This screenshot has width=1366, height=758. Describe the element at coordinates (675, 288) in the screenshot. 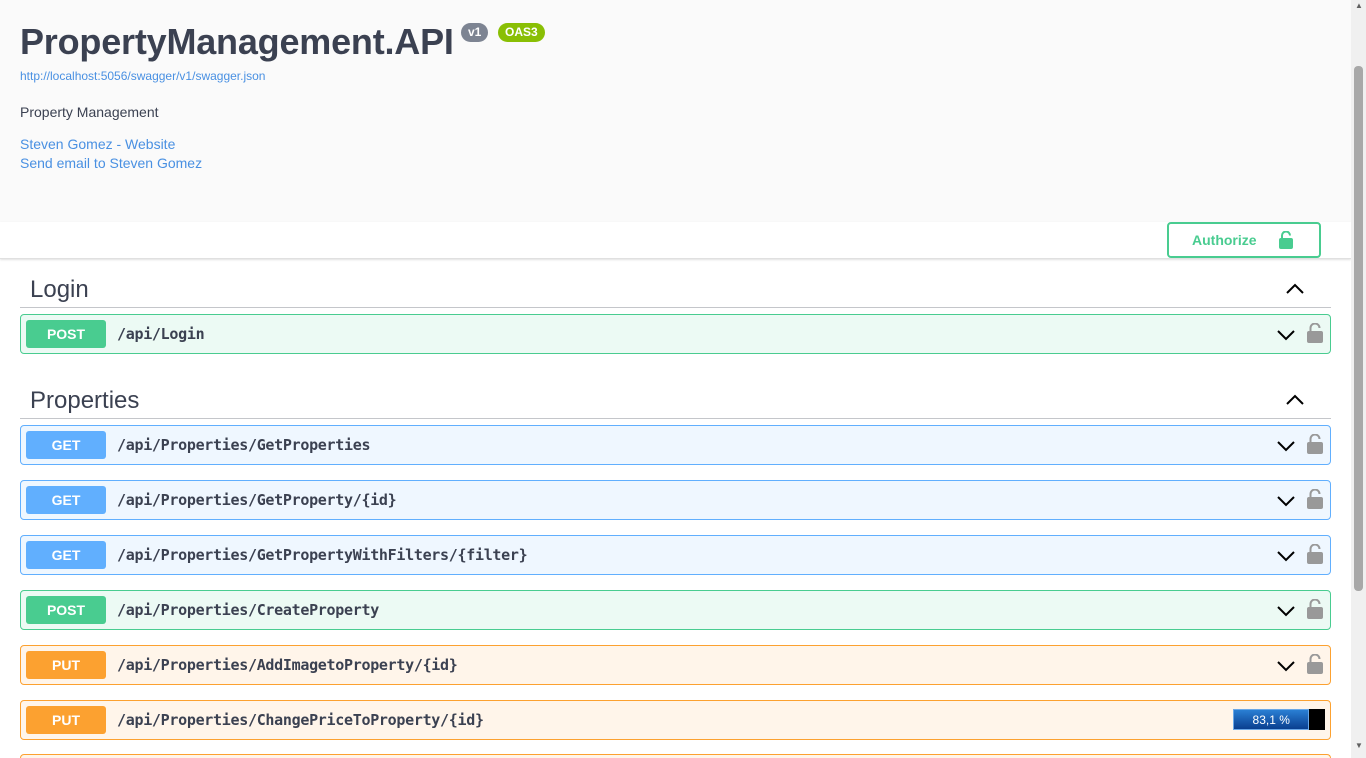

I see `tag-header-login: Login` at that location.